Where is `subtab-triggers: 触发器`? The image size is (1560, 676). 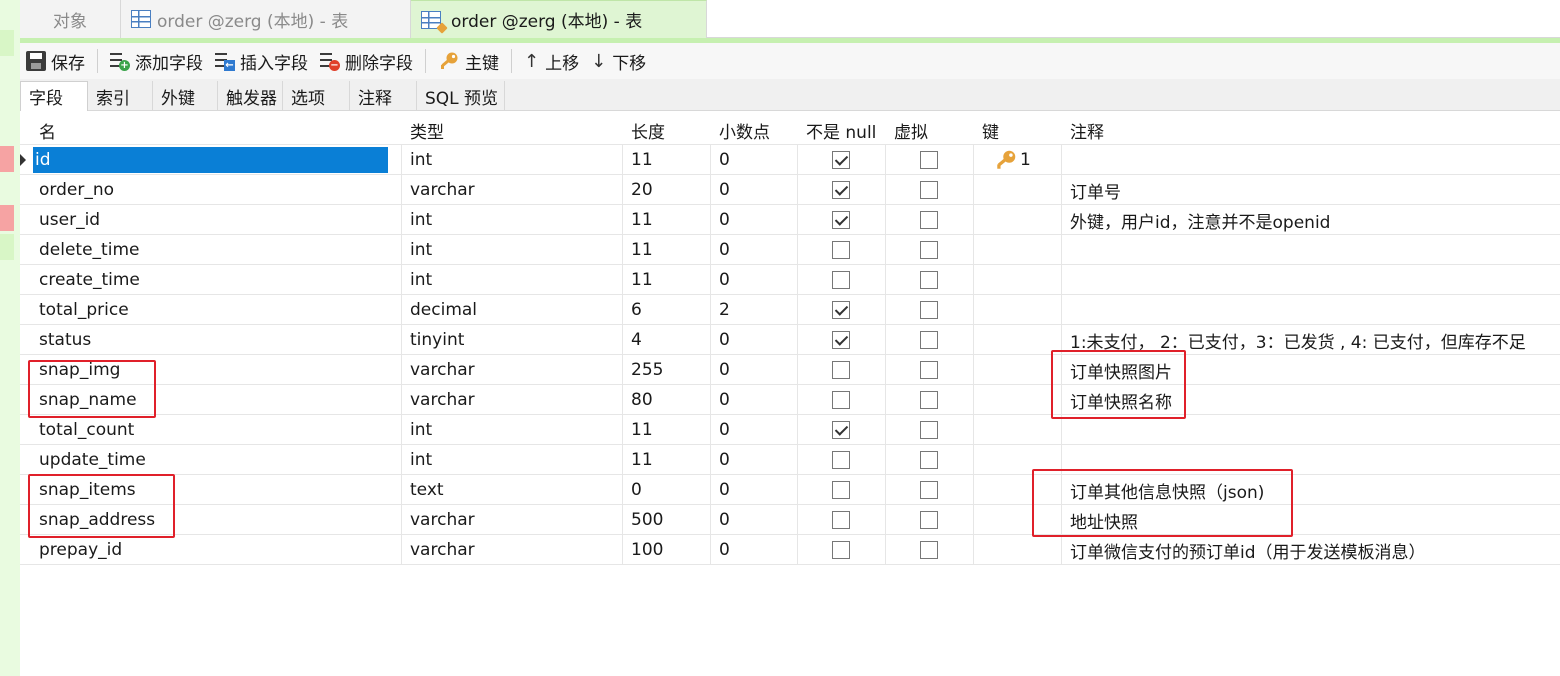
subtab-triggers: 触发器 is located at coordinates (250, 96).